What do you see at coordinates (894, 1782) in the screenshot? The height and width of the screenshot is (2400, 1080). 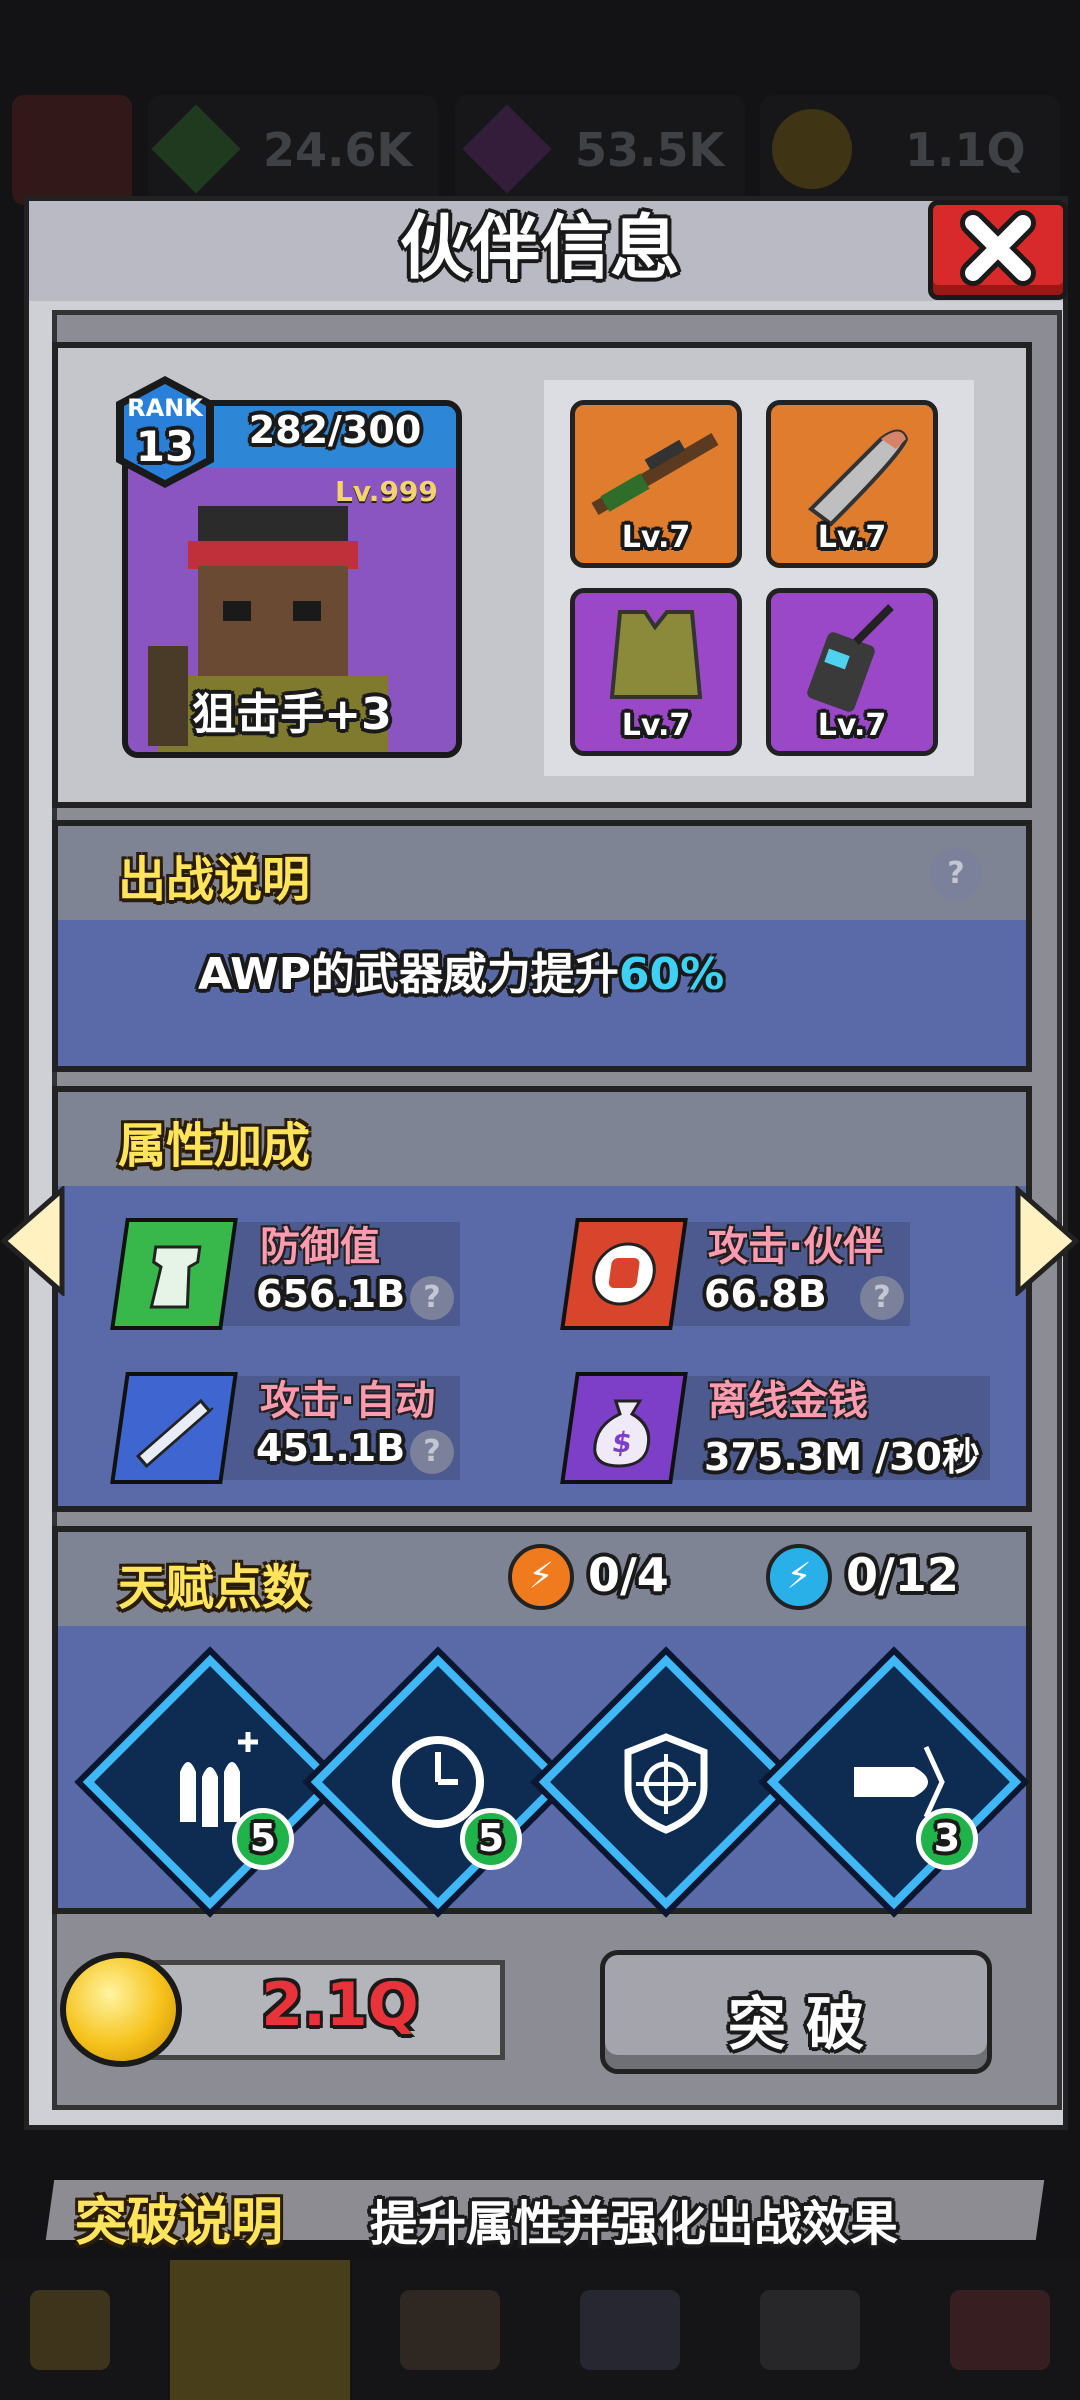 I see `talent-node-fast-bullet: 3` at bounding box center [894, 1782].